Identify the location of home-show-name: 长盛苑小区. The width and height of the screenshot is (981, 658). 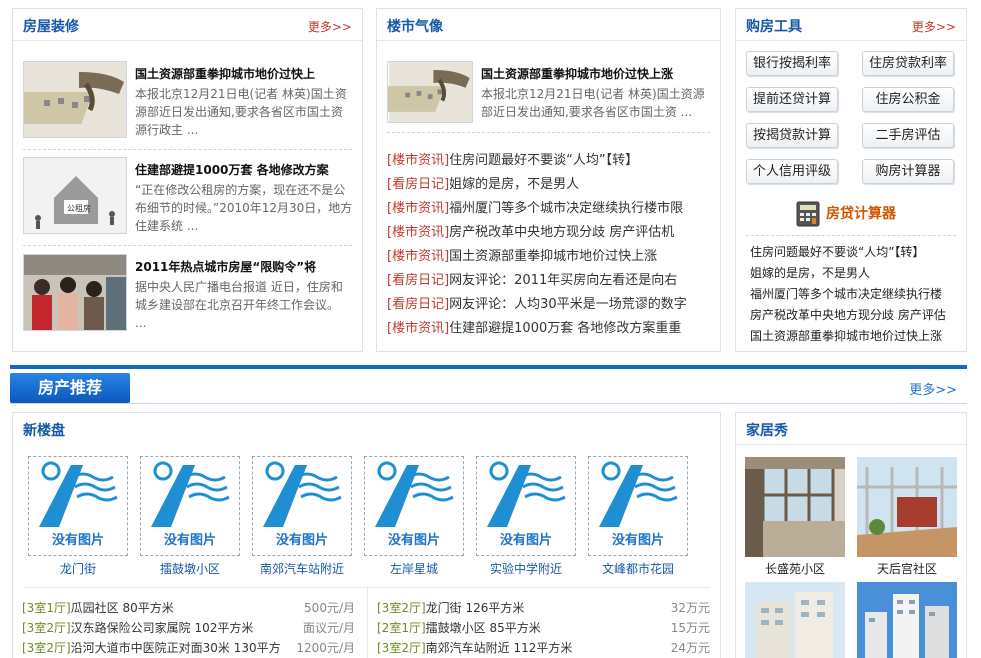
(795, 568).